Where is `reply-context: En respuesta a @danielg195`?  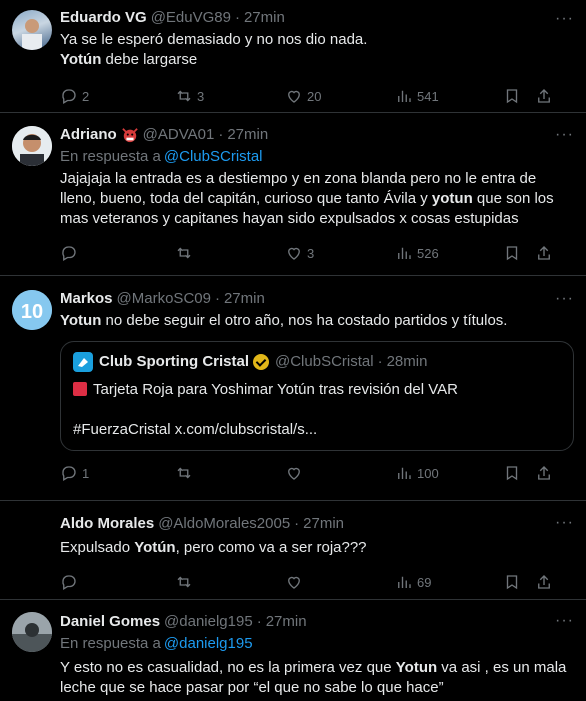
reply-context: En respuesta a @danielg195 is located at coordinates (317, 644).